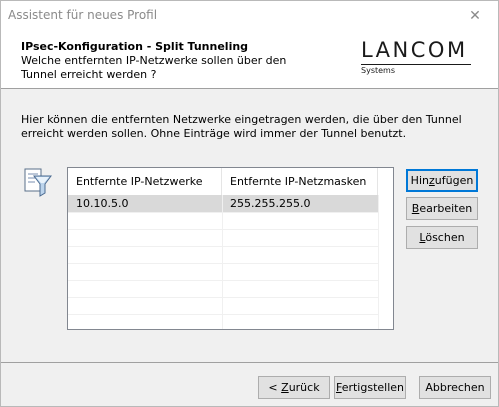 Image resolution: width=499 pixels, height=407 pixels. I want to click on funnel-filter-icon, so click(38, 183).